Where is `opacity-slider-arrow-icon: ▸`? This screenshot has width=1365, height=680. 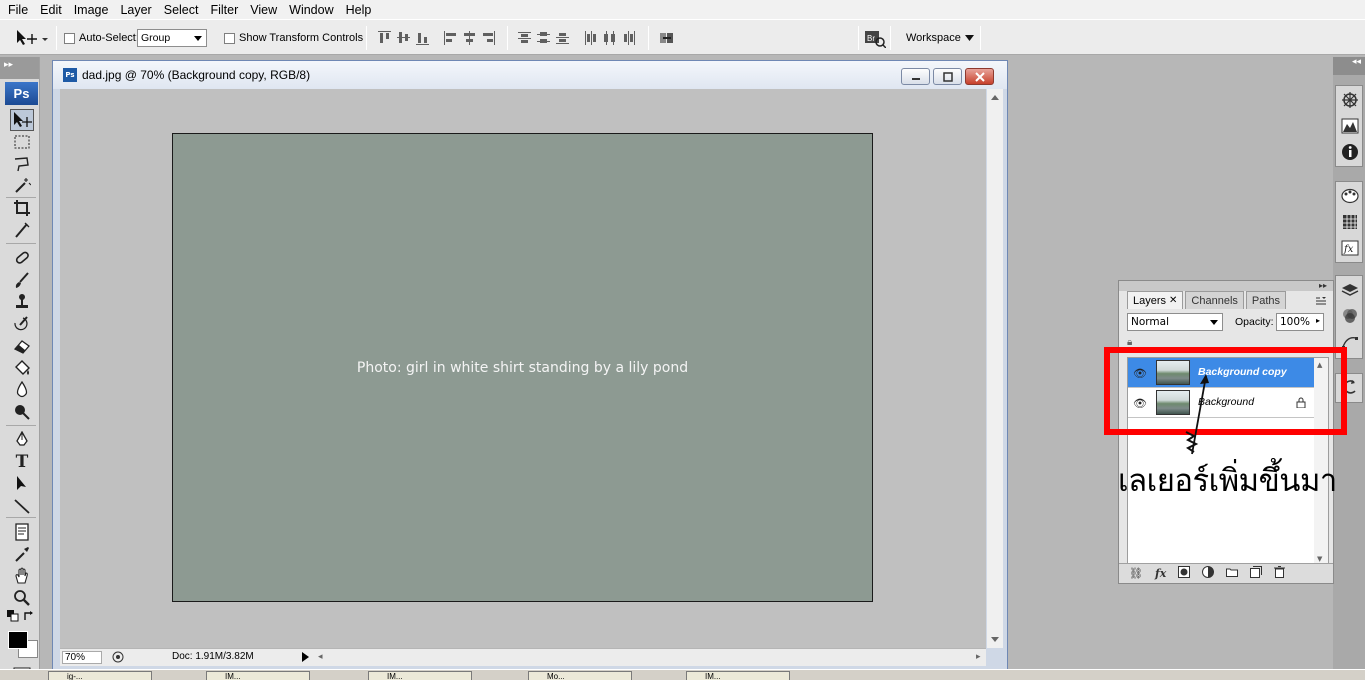
opacity-slider-arrow-icon: ▸ is located at coordinates (1318, 320).